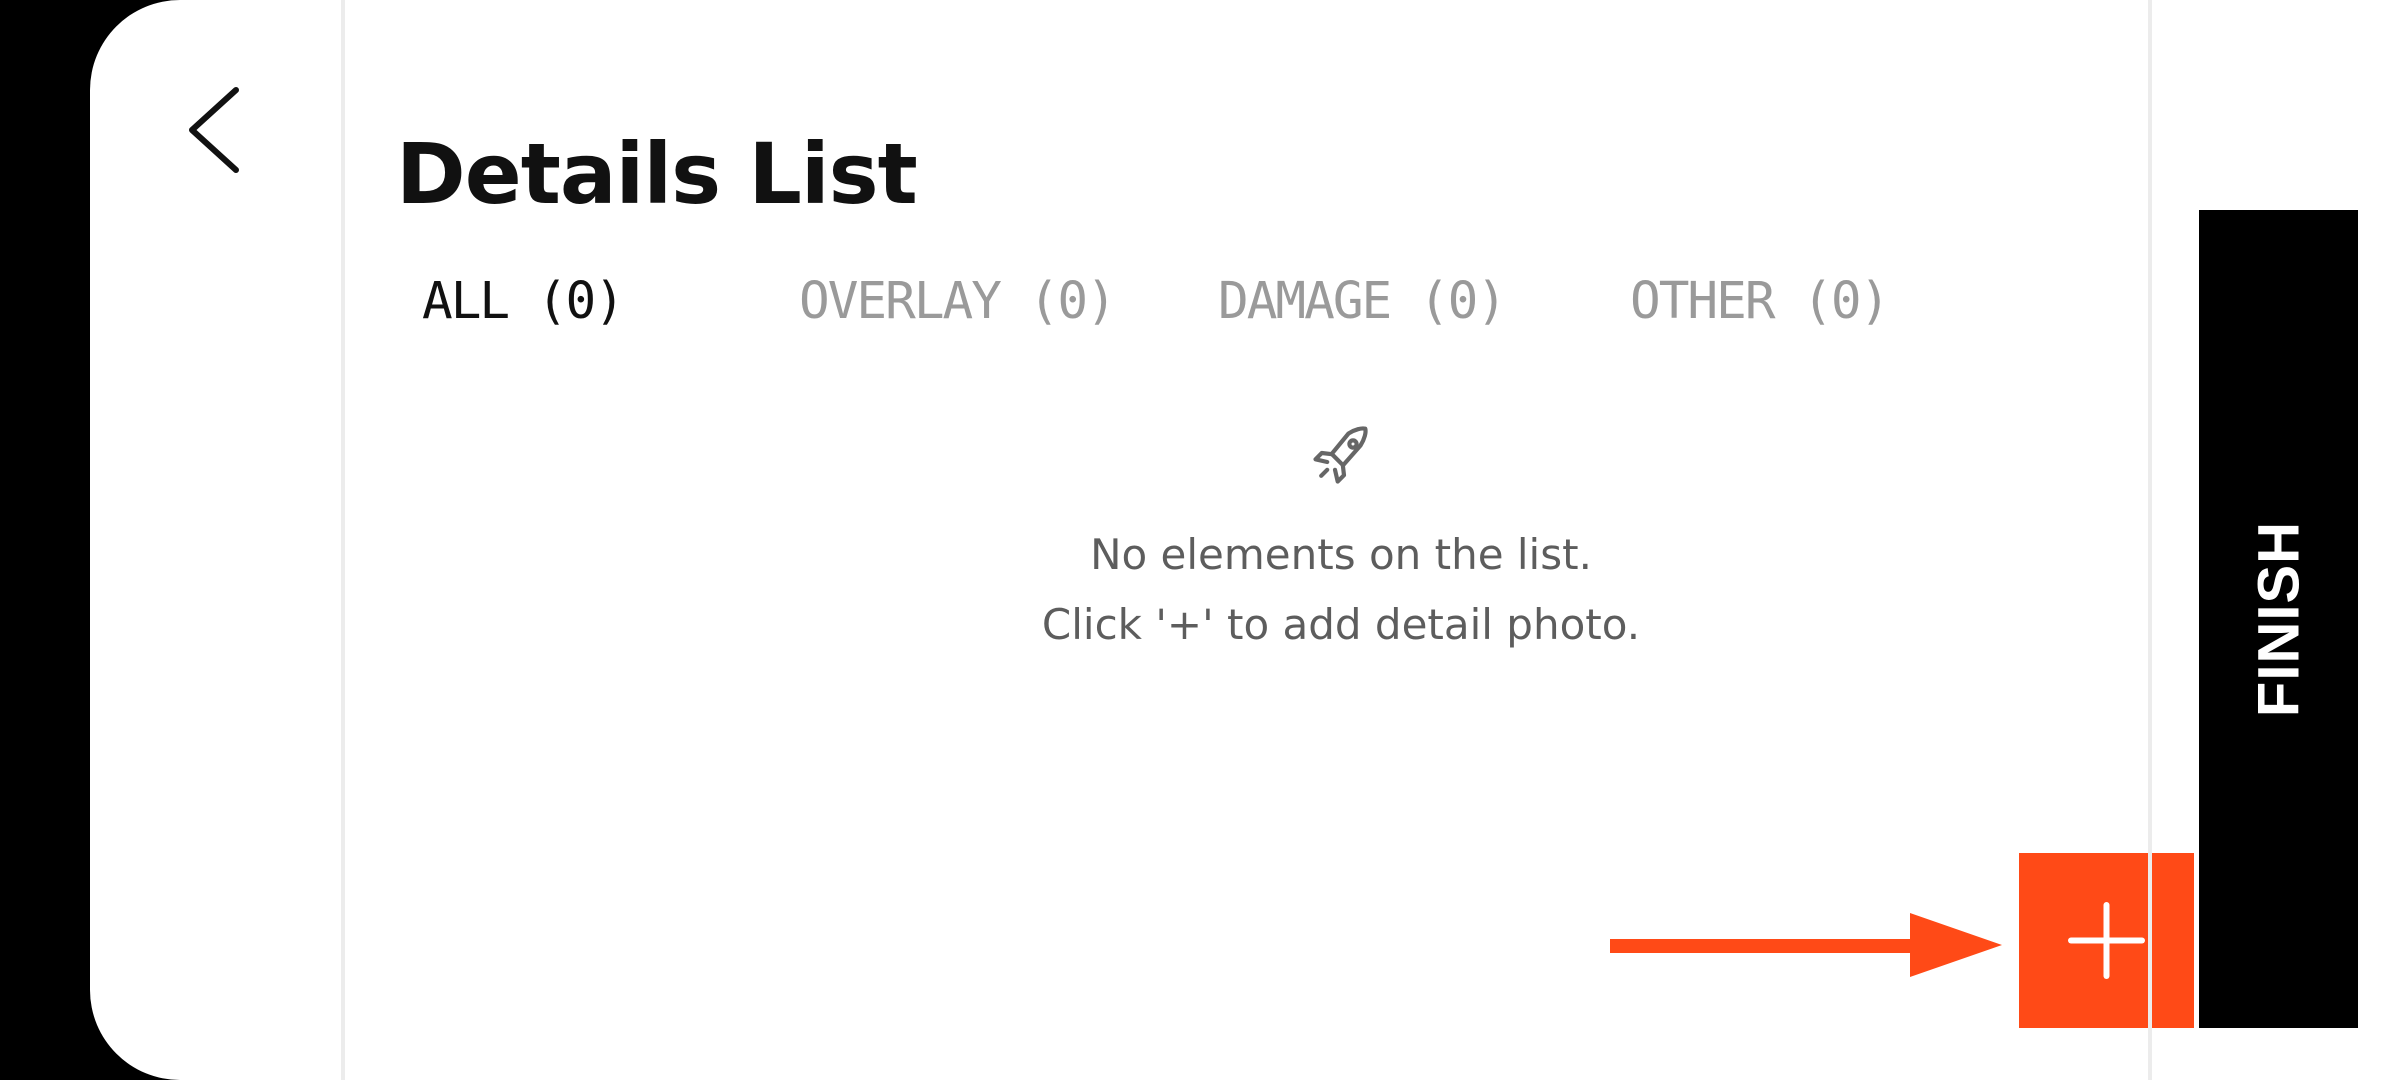 The image size is (2400, 1080). What do you see at coordinates (1760, 301) in the screenshot?
I see `tab-other: OTHER (0)` at bounding box center [1760, 301].